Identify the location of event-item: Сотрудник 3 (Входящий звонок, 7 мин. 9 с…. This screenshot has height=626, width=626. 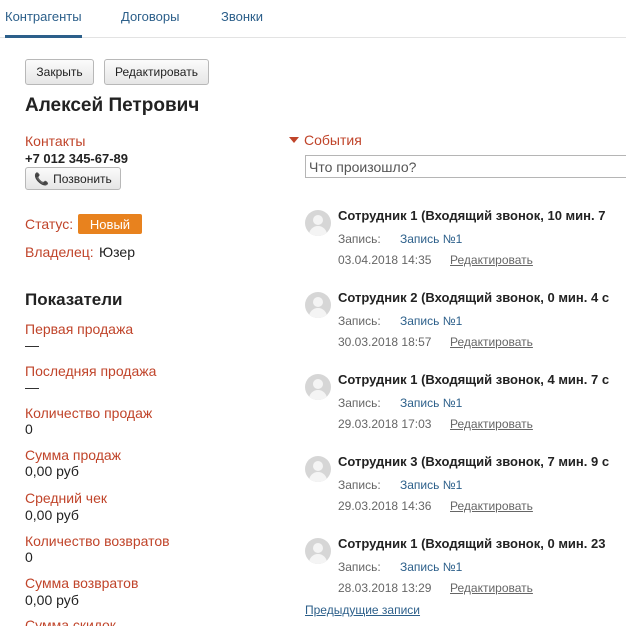
(465, 489).